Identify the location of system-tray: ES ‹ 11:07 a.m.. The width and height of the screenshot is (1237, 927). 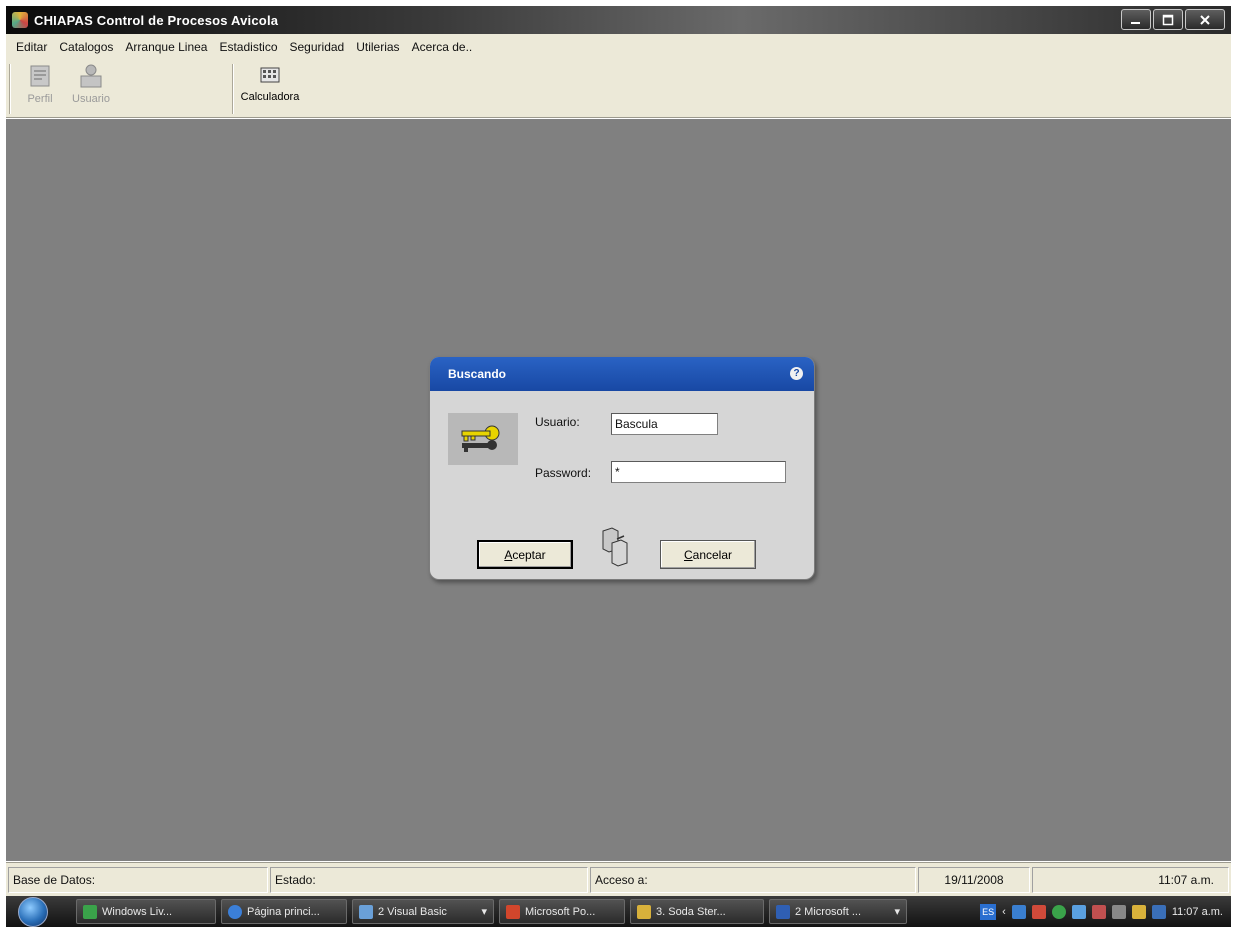
(1101, 911).